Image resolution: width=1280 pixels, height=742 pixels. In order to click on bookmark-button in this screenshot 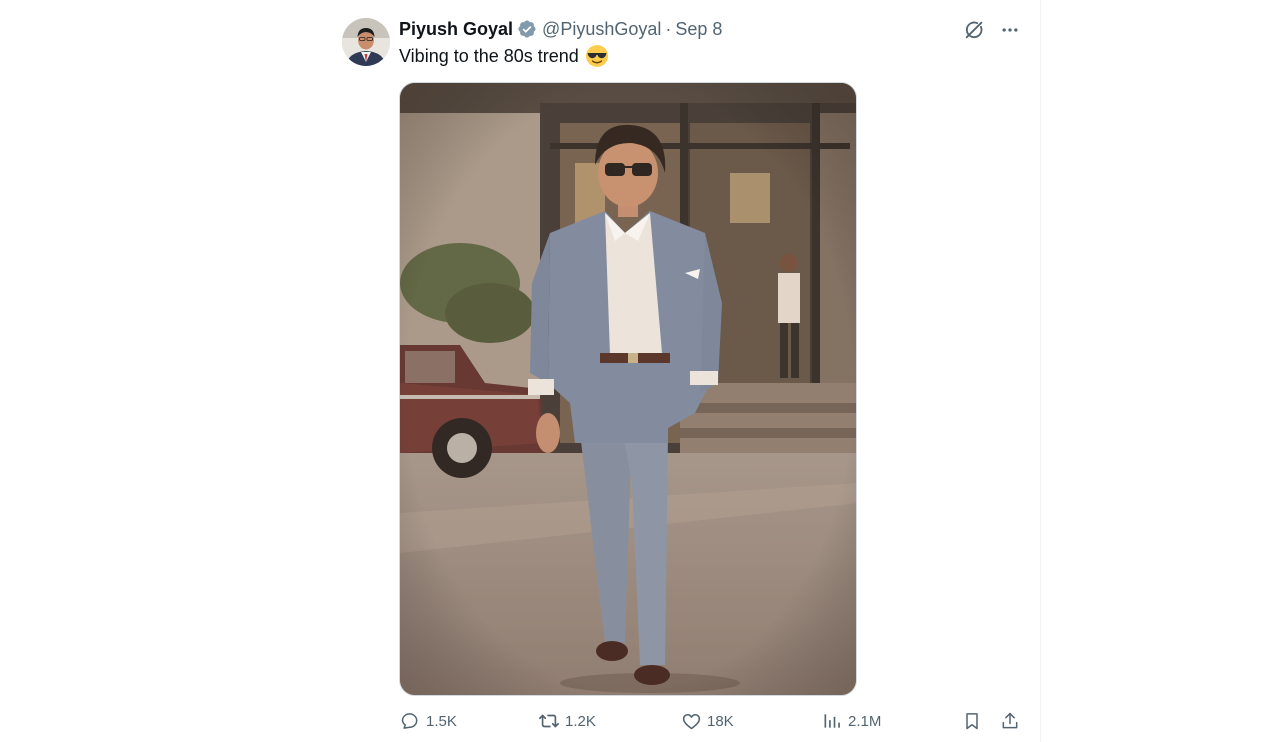, I will do `click(972, 721)`.